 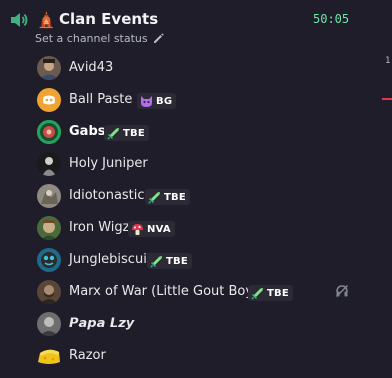 I want to click on member-name: Iron Wigz, so click(x=99, y=227).